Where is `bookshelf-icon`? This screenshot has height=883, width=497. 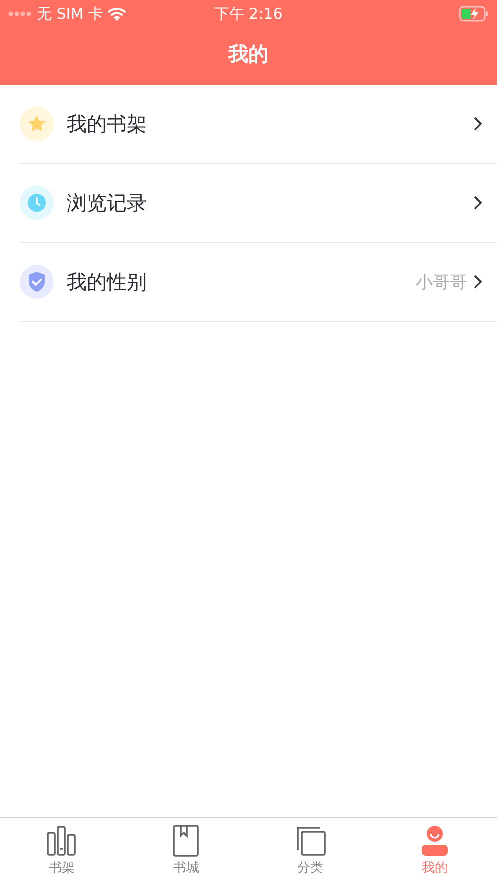 bookshelf-icon is located at coordinates (62, 840).